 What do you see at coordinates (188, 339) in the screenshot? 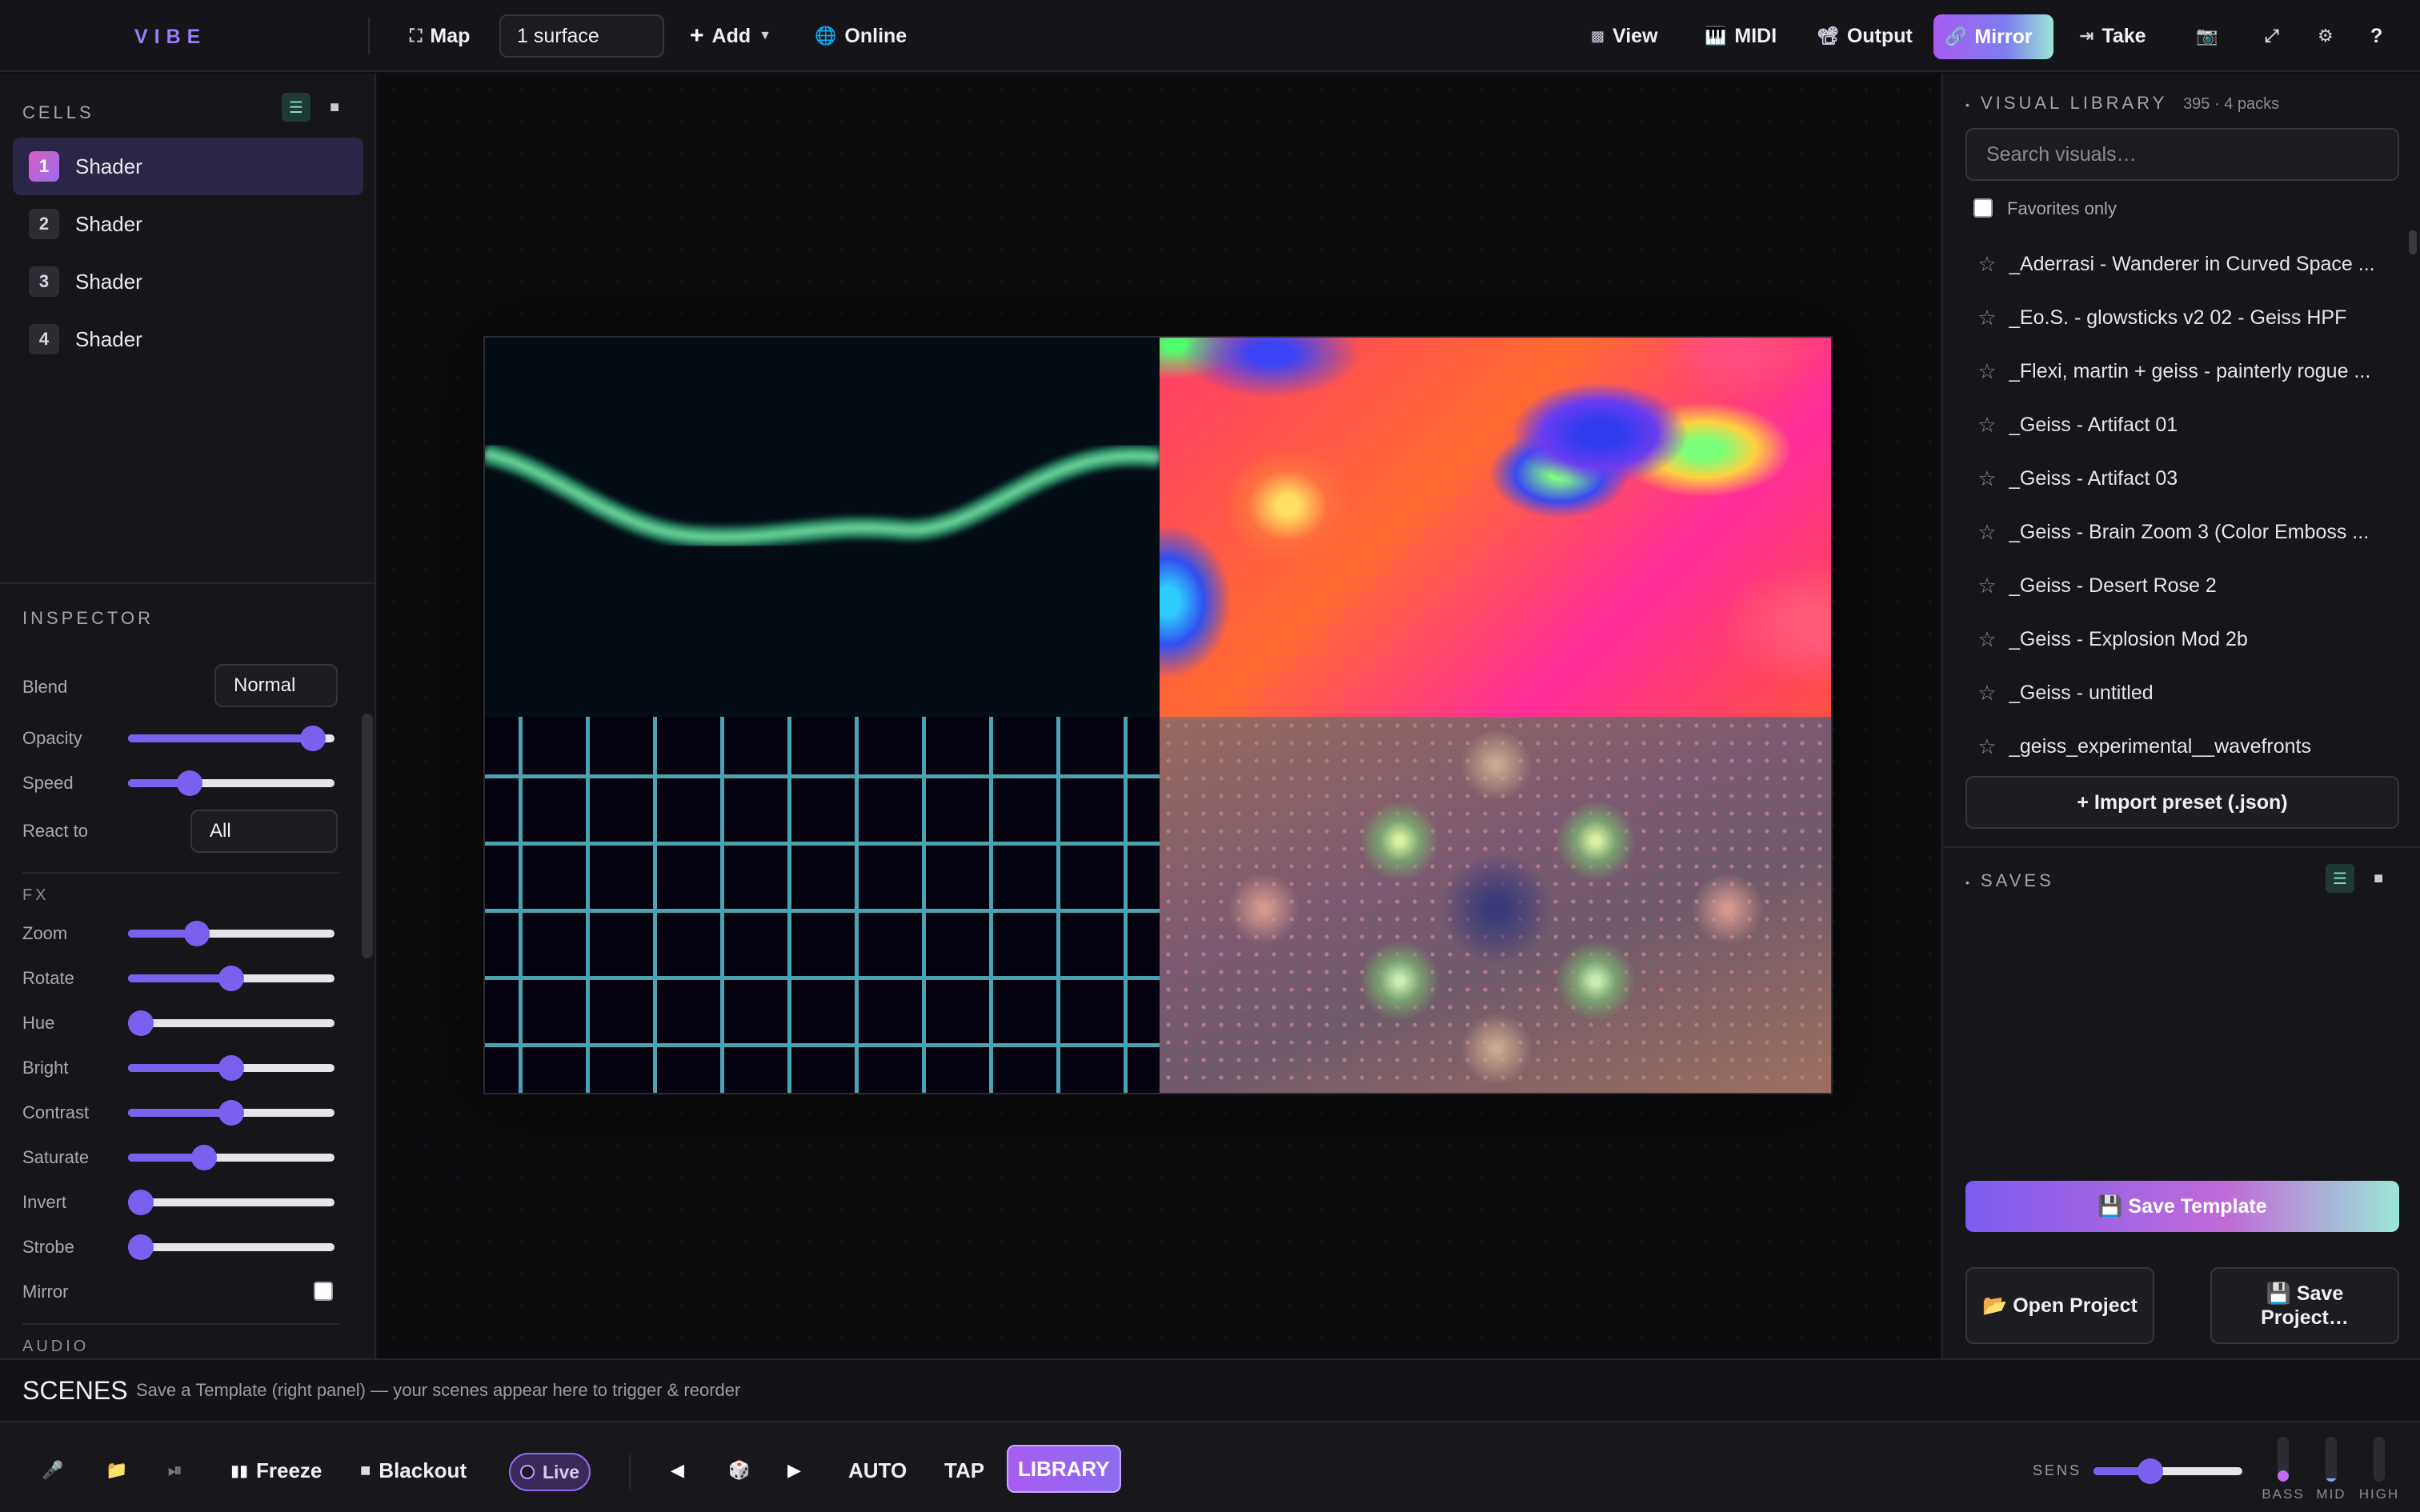
I see `cell-item-4: 4 Shader` at bounding box center [188, 339].